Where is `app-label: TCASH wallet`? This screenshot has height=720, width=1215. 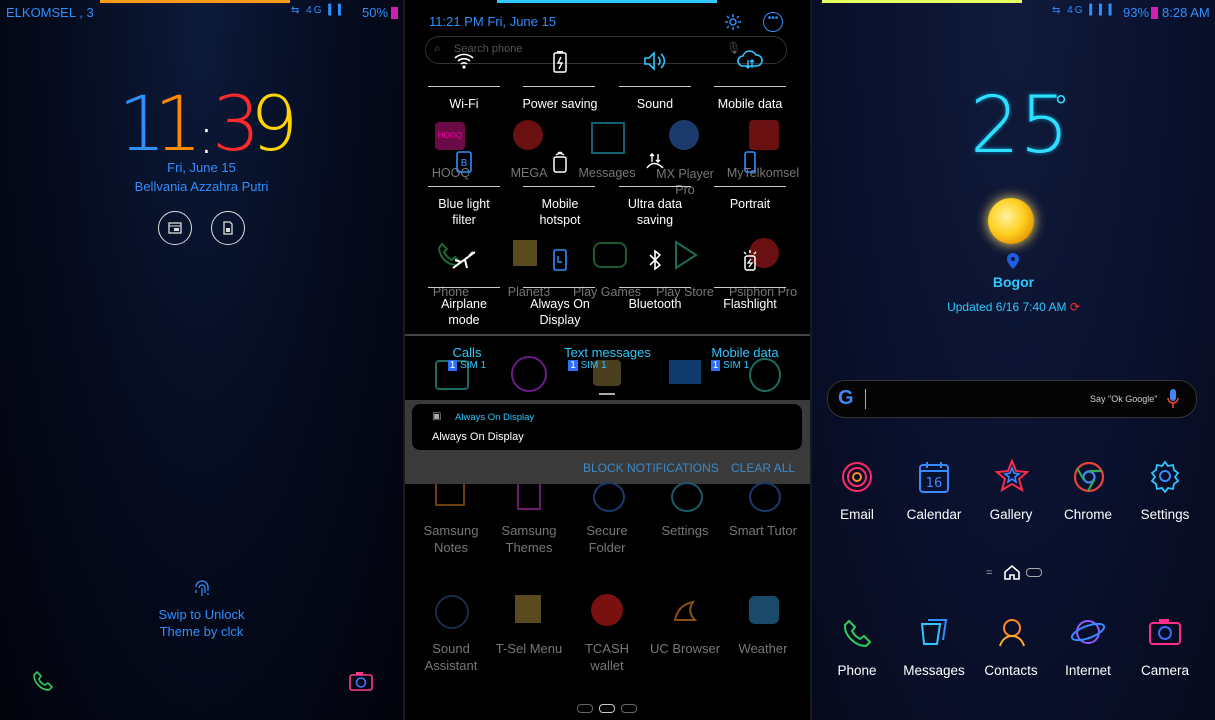 app-label: TCASH wallet is located at coordinates (607, 657).